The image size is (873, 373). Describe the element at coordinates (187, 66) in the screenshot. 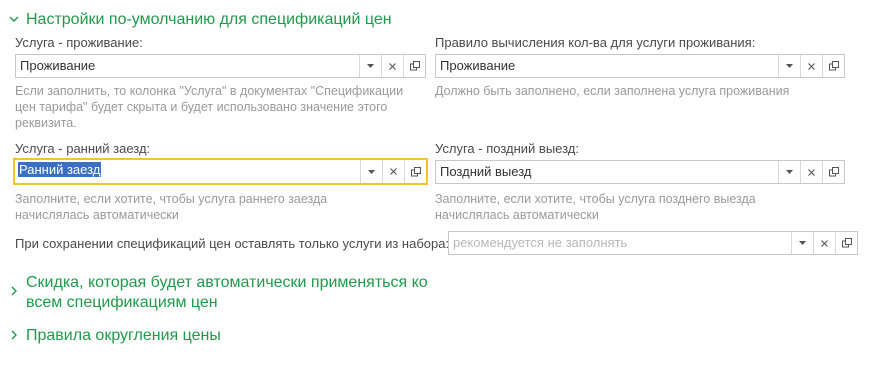

I see `accommodation-value: Проживание` at that location.